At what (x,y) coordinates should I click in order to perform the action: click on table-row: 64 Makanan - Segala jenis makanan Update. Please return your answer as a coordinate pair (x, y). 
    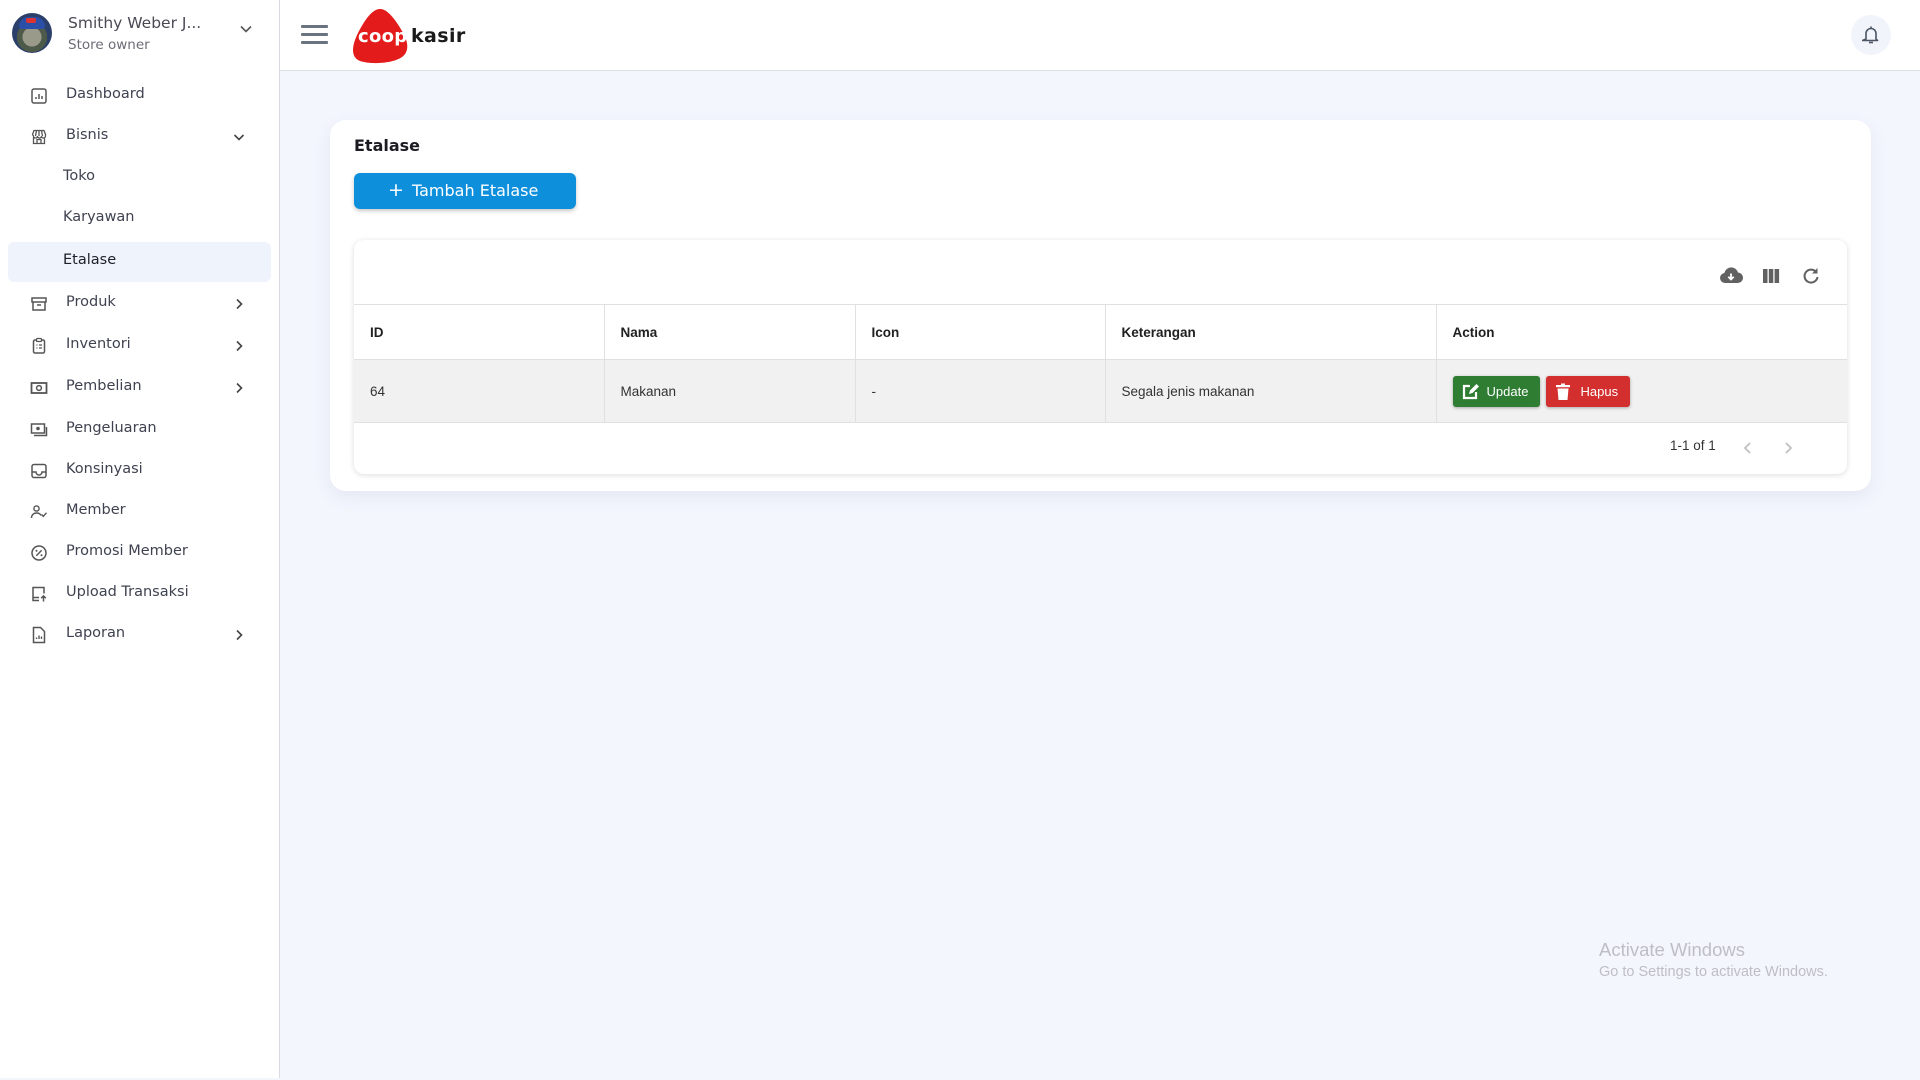
    Looking at the image, I should click on (1100, 391).